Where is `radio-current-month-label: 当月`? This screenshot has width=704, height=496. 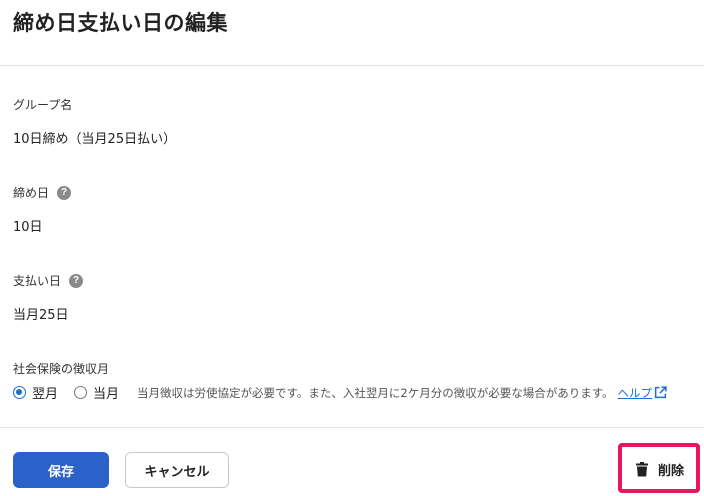
radio-current-month-label: 当月 is located at coordinates (106, 392).